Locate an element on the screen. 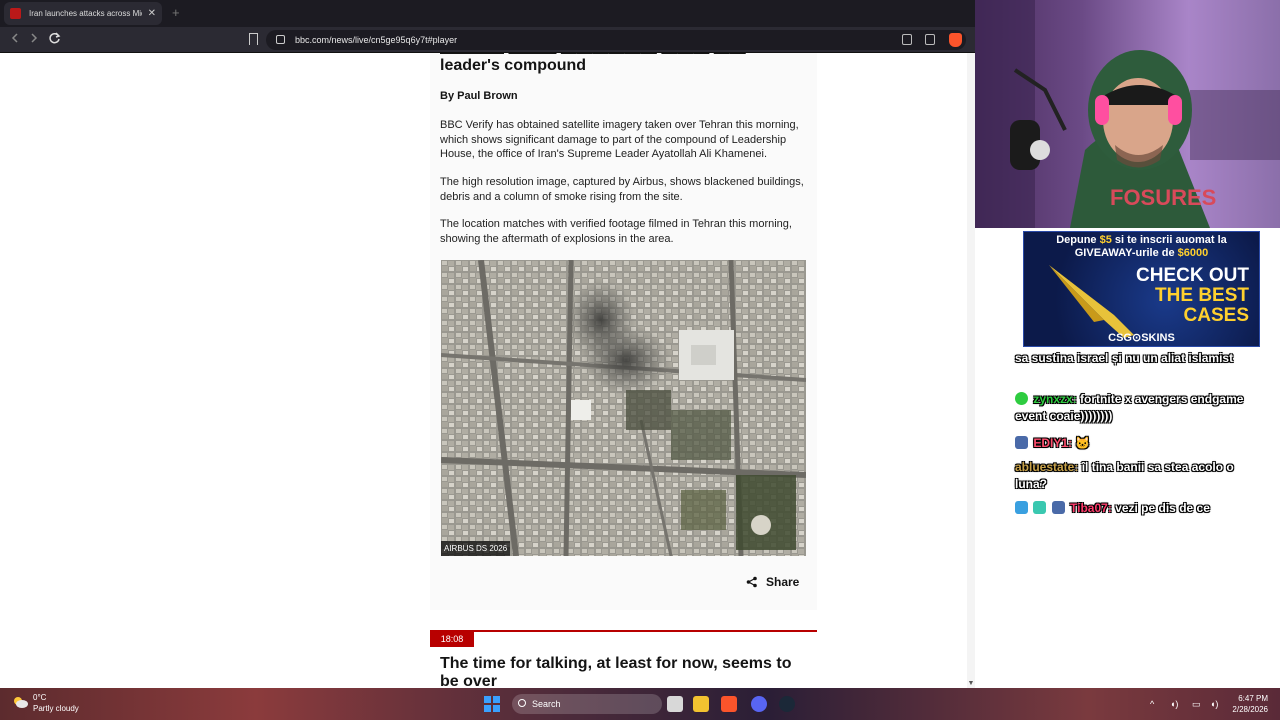 The image size is (1280, 720). ad-brand: CSG⊙SKINS is located at coordinates (1141, 338).